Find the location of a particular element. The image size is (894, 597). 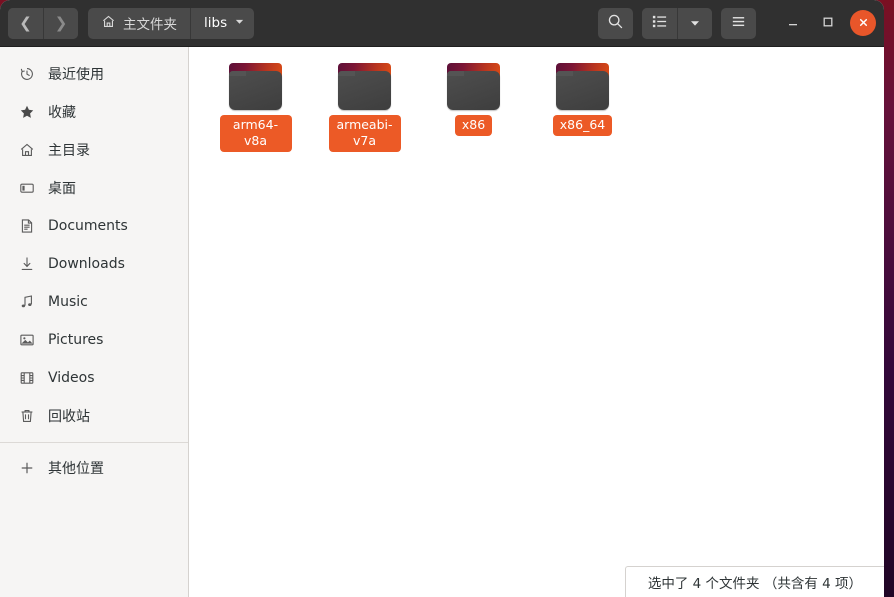

file-item-label: armeabi-v7a is located at coordinates (364, 133).